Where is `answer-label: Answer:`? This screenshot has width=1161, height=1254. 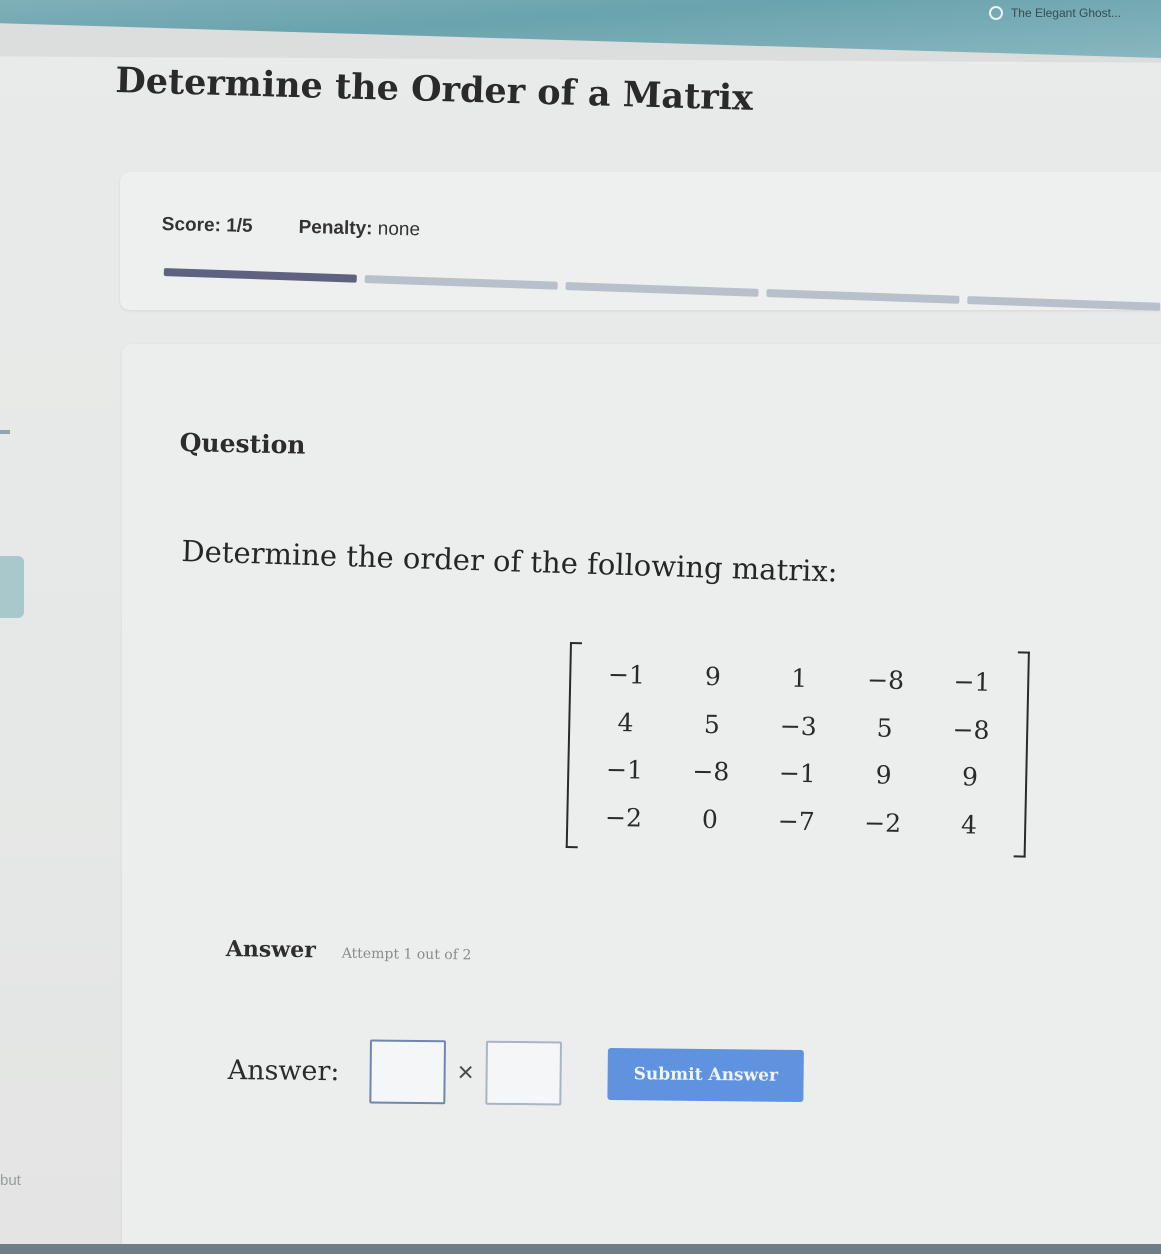
answer-label: Answer: is located at coordinates (283, 1070).